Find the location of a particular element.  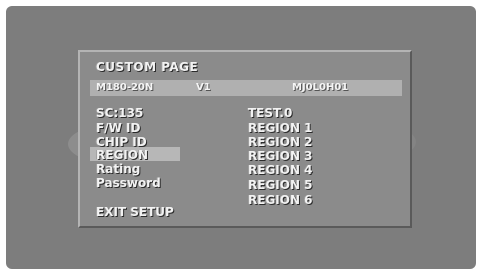

info-code: MJ0L0H01 is located at coordinates (320, 87).